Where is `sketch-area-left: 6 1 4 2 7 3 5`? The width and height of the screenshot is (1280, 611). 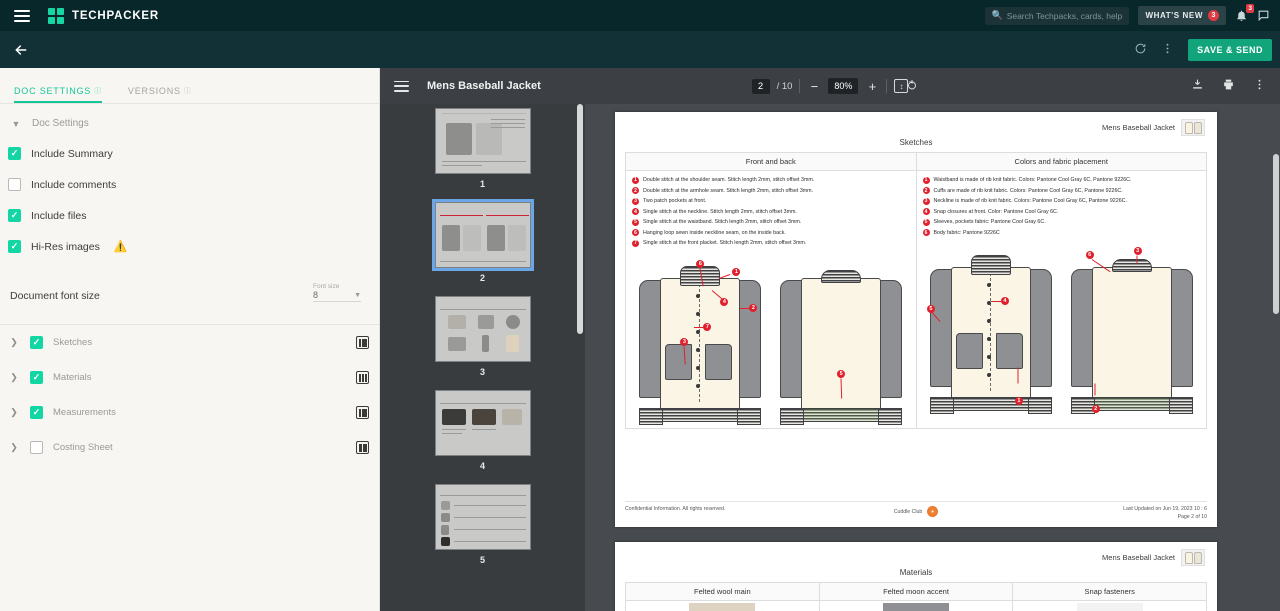
sketch-area-left: 6 1 4 2 7 3 5 is located at coordinates (771, 340).